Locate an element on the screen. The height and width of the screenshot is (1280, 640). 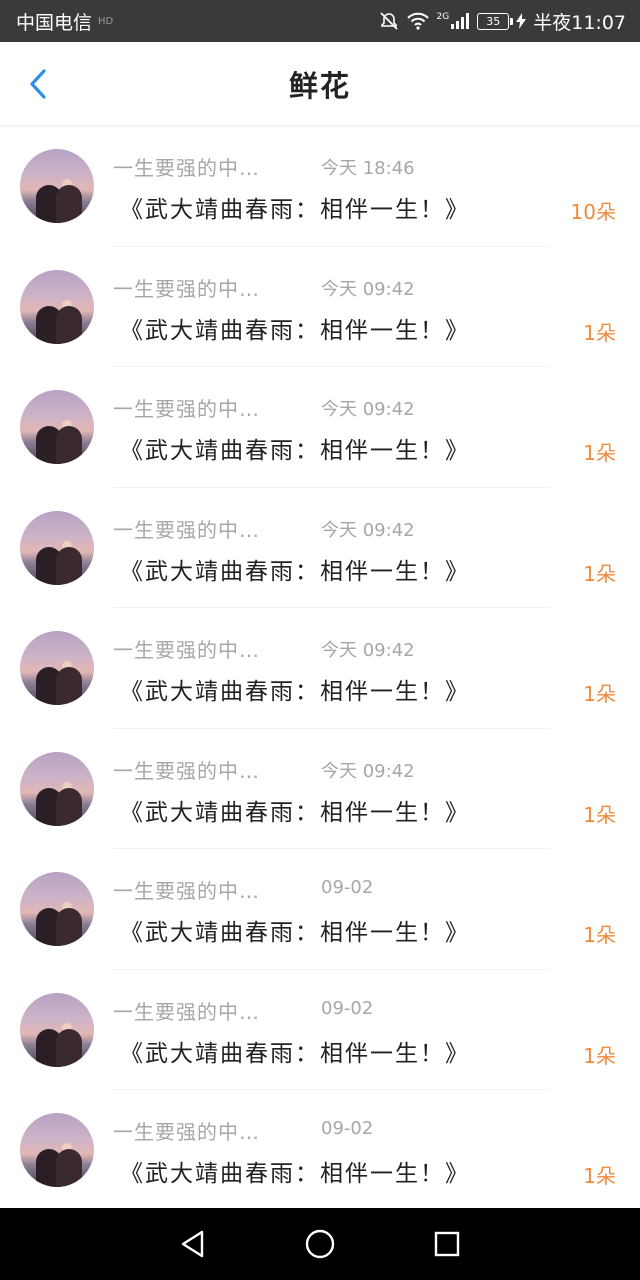
system-home-button is located at coordinates (320, 1244).